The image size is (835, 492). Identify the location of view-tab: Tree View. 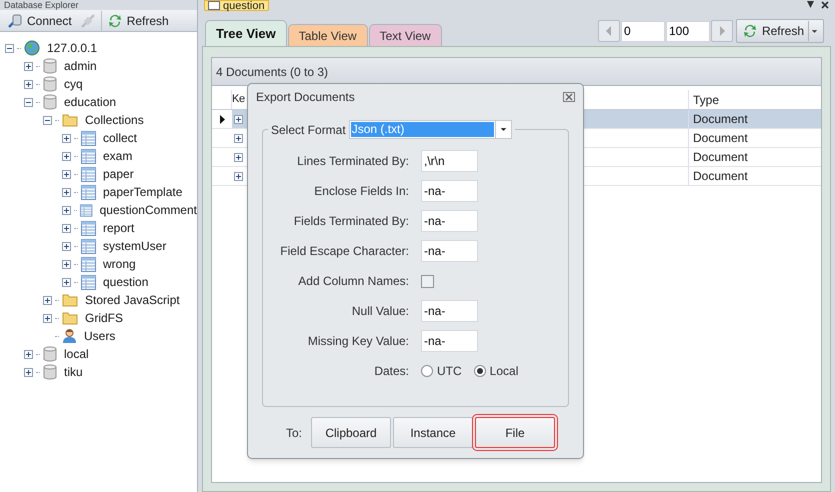
(246, 33).